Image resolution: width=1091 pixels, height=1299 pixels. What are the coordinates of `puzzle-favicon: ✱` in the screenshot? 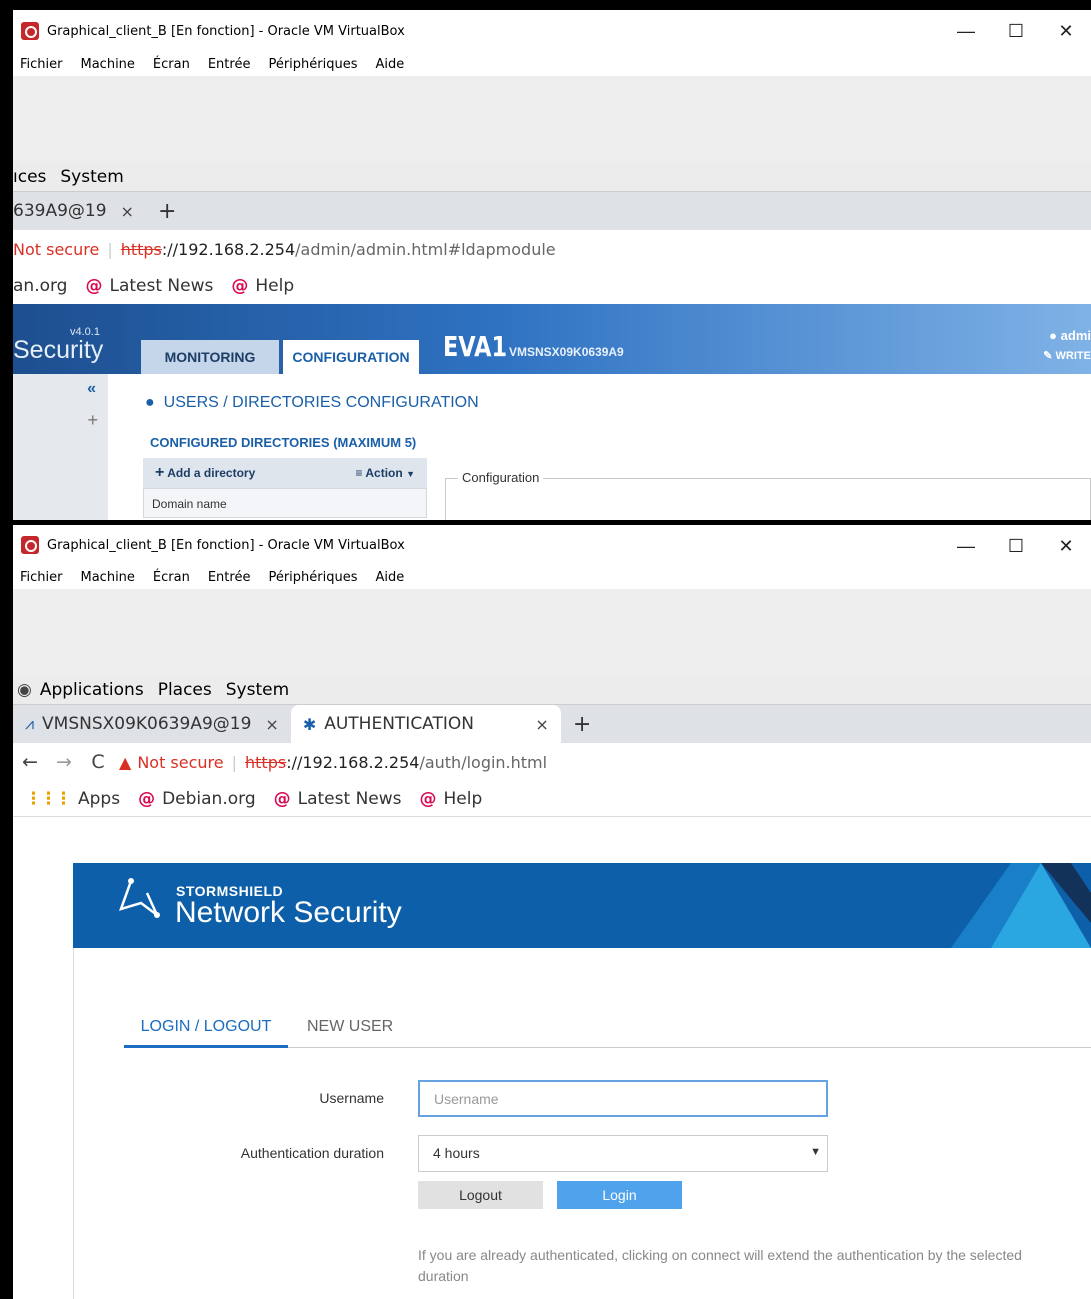 It's located at (309, 724).